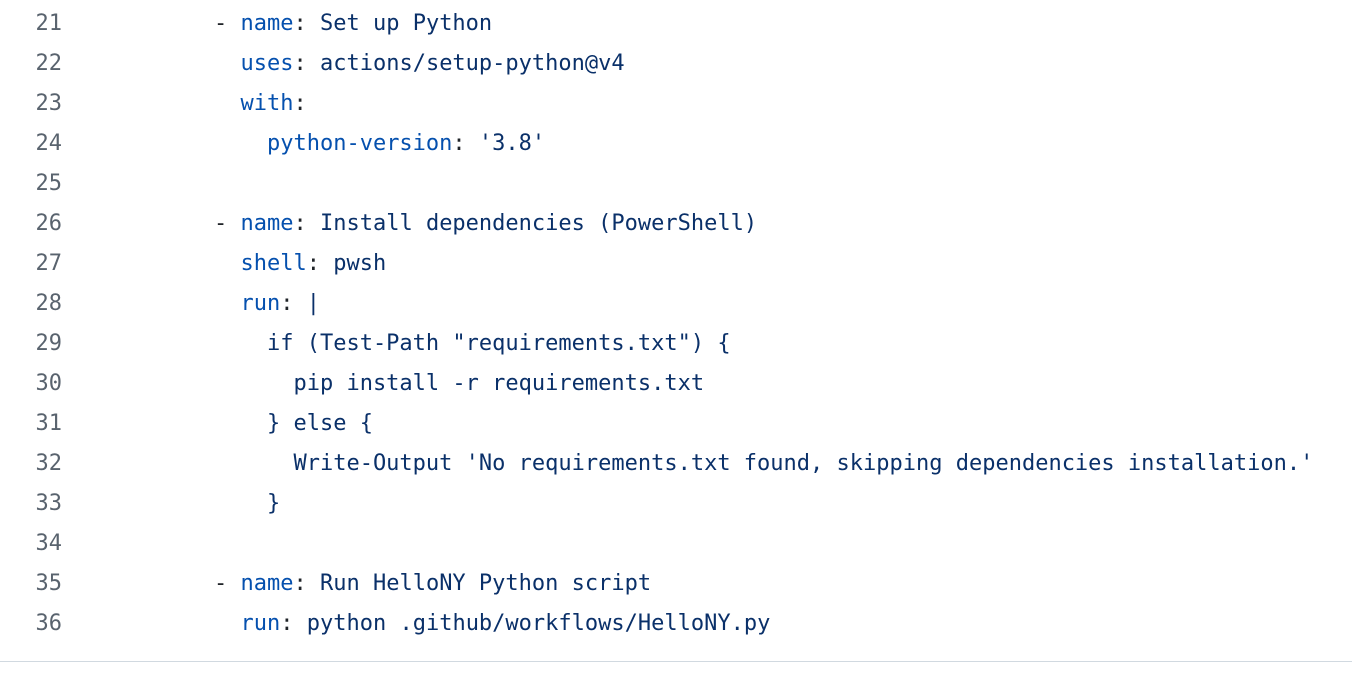  Describe the element at coordinates (313, 303) in the screenshot. I see `code-token-value: |` at that location.